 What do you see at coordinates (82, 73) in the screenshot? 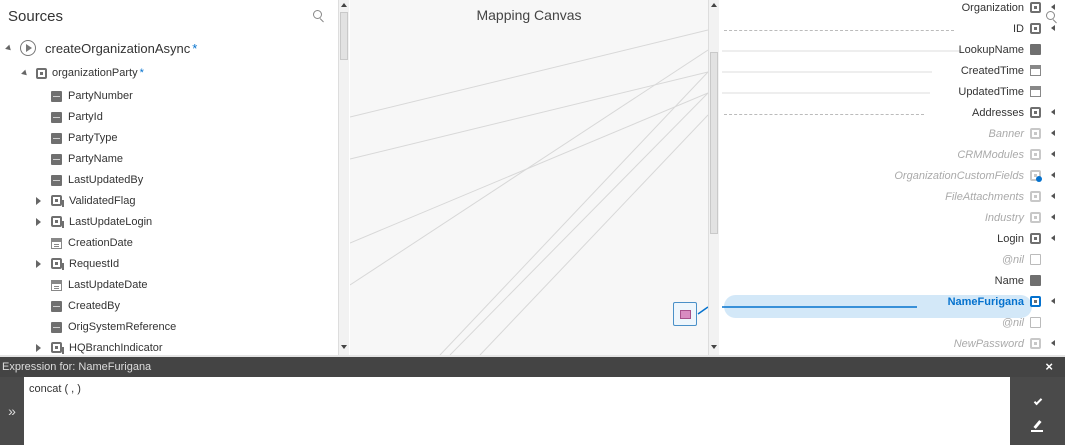
I see `tree-party-item: organizationParty *` at bounding box center [82, 73].